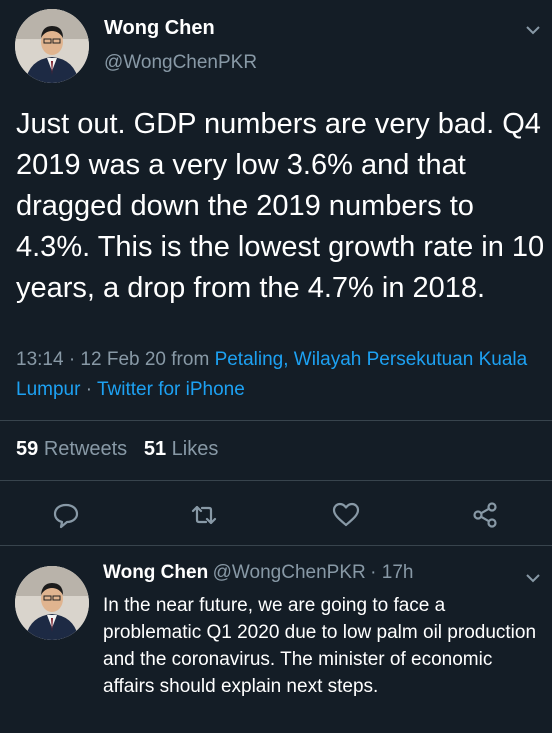  Describe the element at coordinates (27, 449) in the screenshot. I see `retweets-count: 59` at that location.